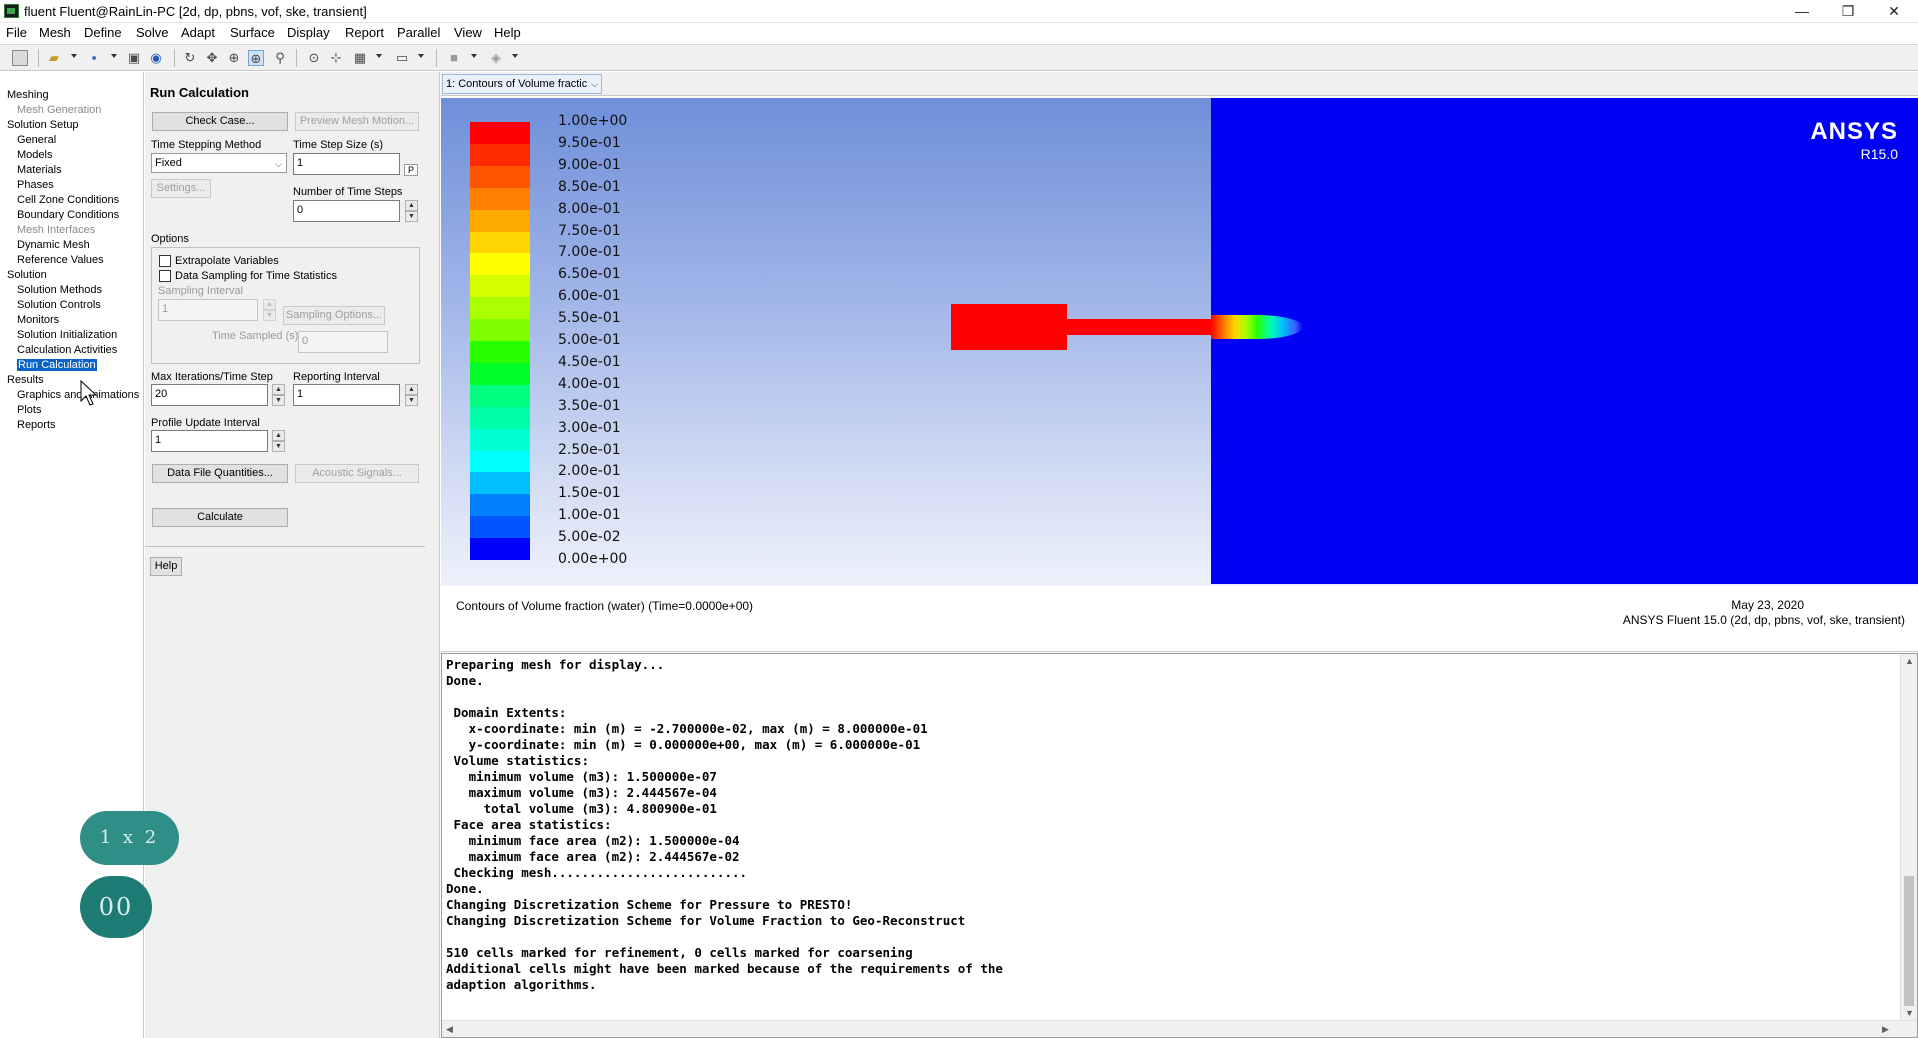 This screenshot has height=1038, width=1918. What do you see at coordinates (411, 211) in the screenshot?
I see `time-steps-spinner: ▲ ▼` at bounding box center [411, 211].